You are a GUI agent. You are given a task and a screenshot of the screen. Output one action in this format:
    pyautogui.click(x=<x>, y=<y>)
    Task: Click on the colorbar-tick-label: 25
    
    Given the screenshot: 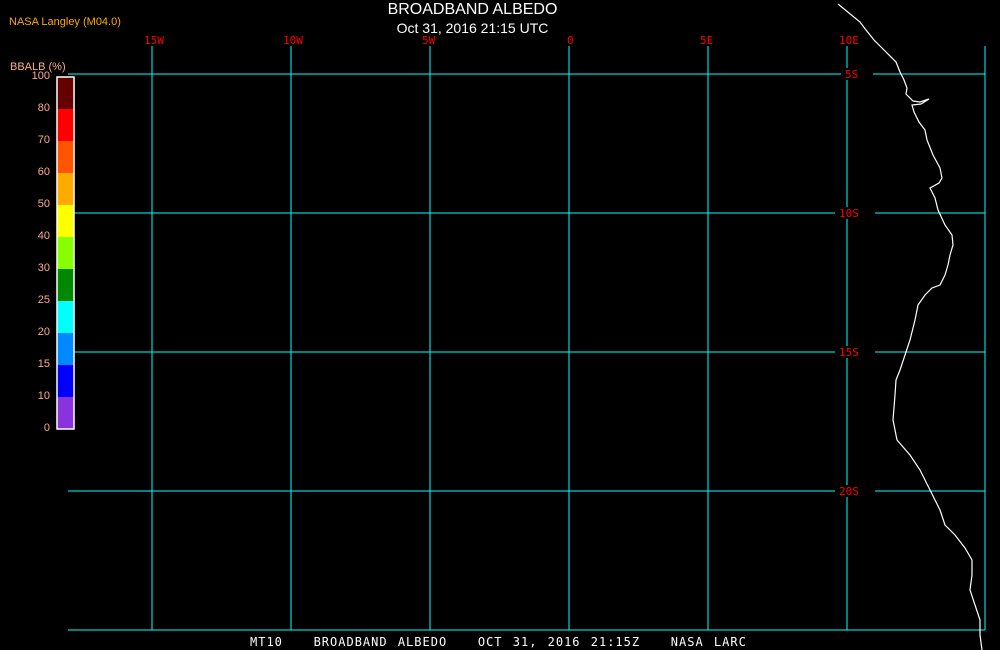 What is the action you would take?
    pyautogui.click(x=43, y=300)
    